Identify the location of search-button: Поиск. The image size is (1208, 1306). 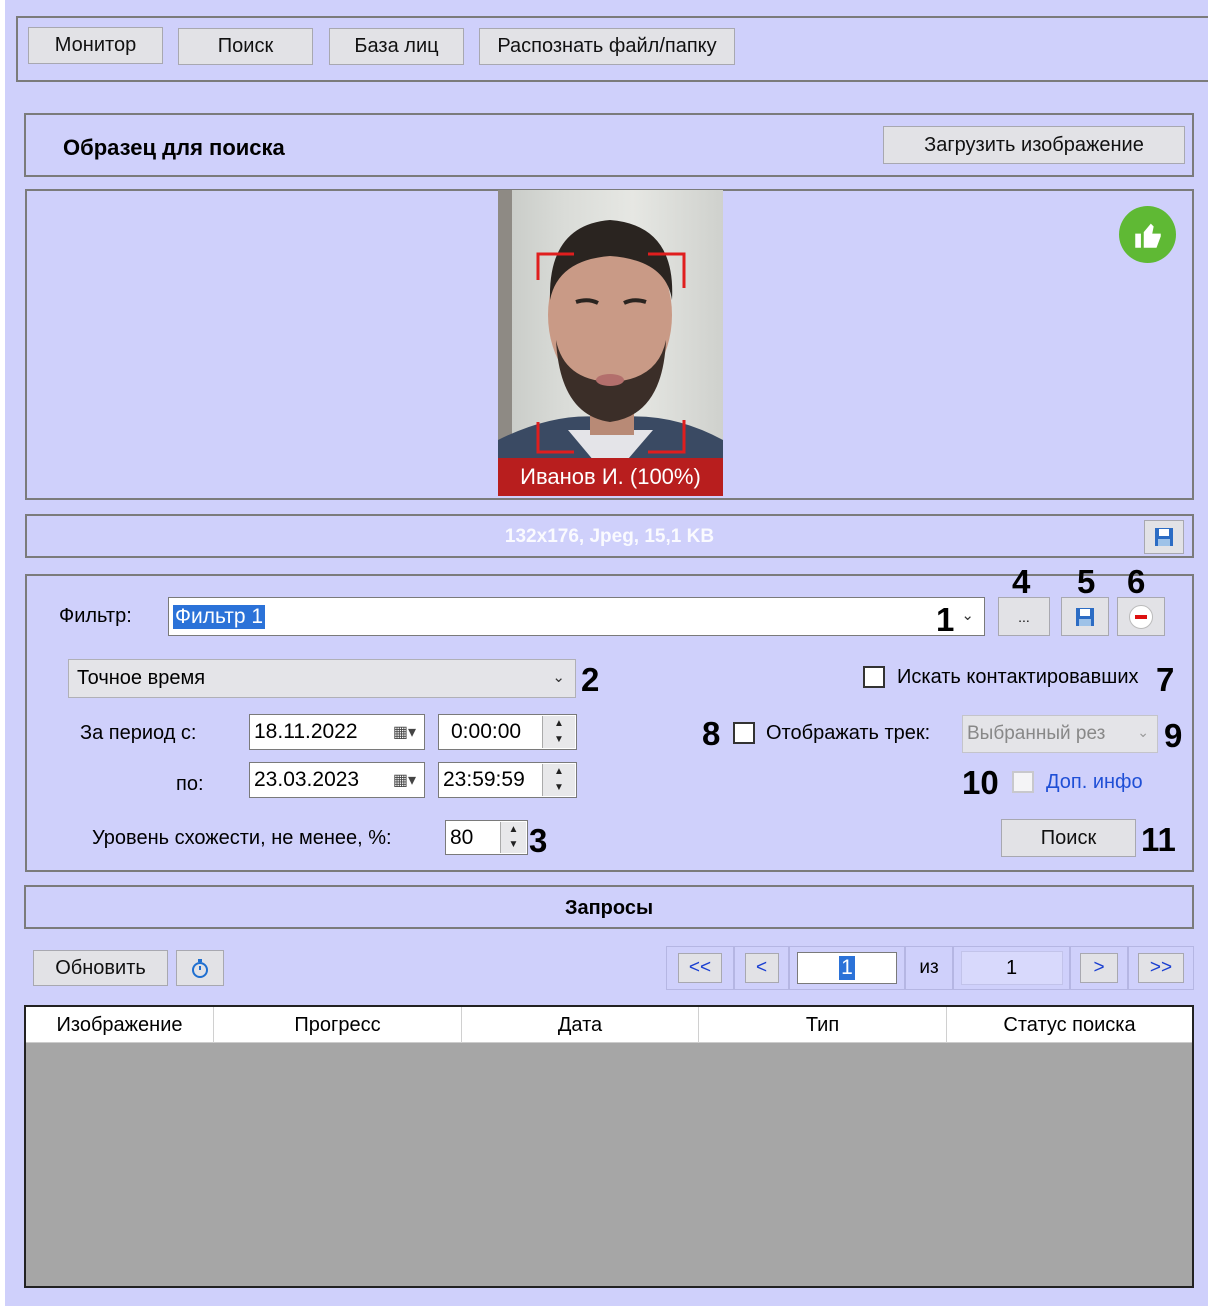
(1068, 838).